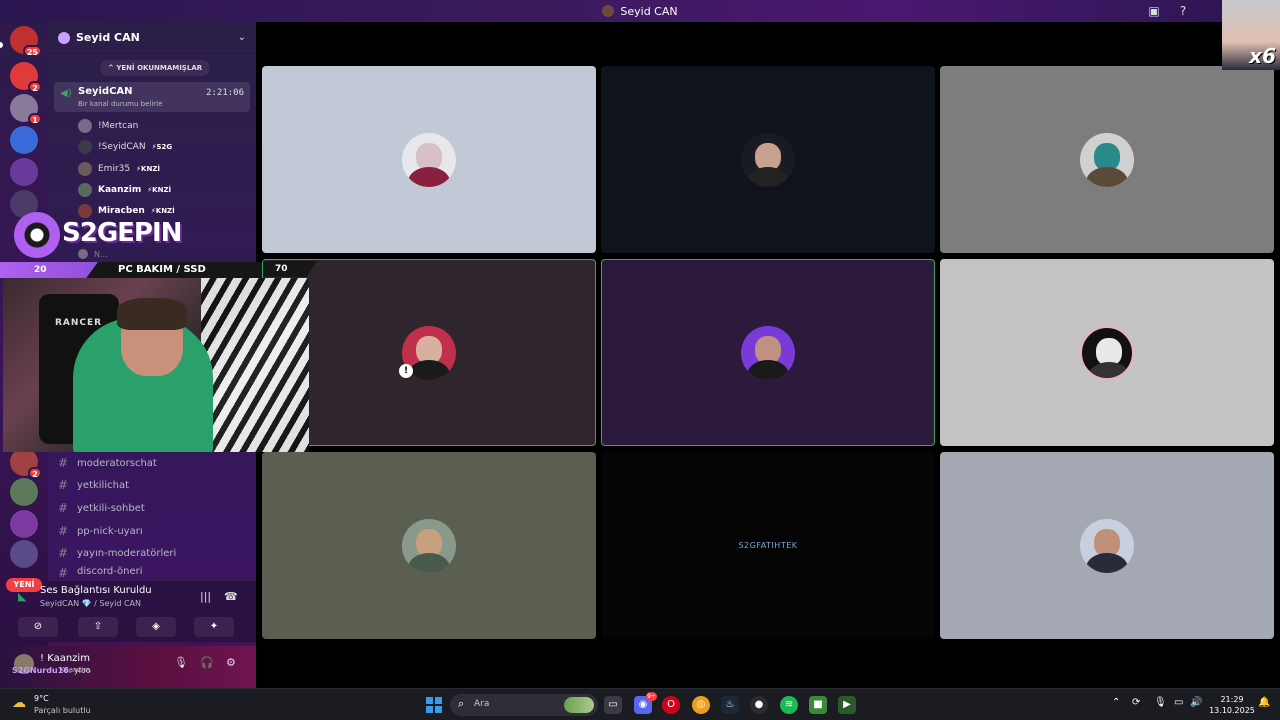  I want to click on channel-discord-oneri: # discord-öneri, so click(100, 572).